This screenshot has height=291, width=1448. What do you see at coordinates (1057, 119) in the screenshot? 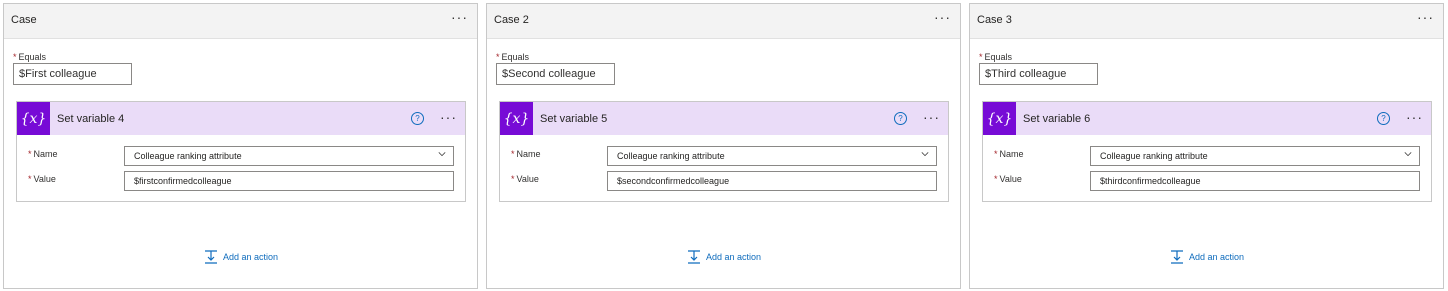
I see `action-title: Set variable 6` at bounding box center [1057, 119].